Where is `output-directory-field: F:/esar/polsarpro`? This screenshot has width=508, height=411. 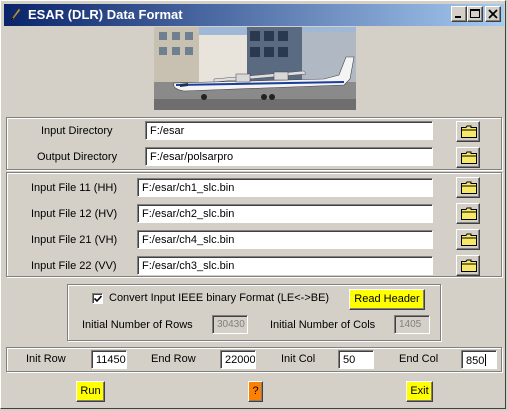 output-directory-field: F:/esar/polsarpro is located at coordinates (289, 156).